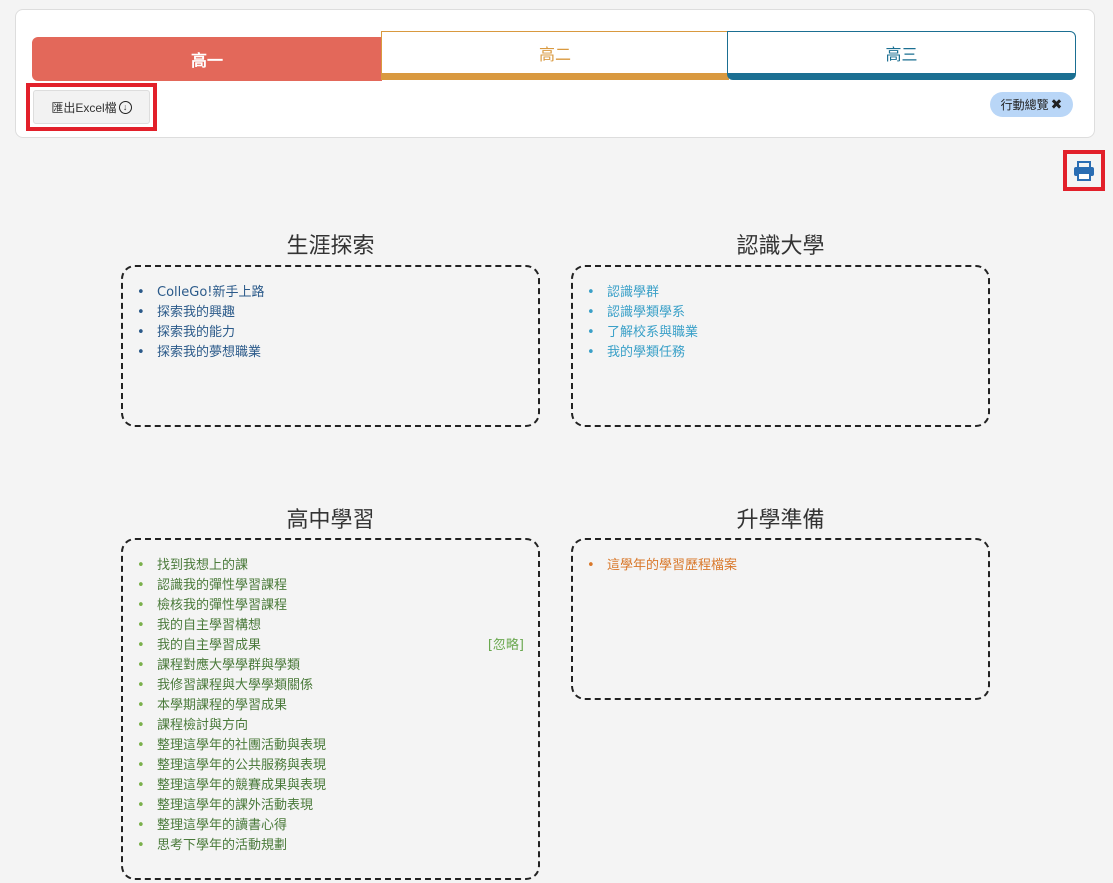 The width and height of the screenshot is (1113, 883). I want to click on admission-box: 這學年的學習歷程檔案, so click(780, 619).